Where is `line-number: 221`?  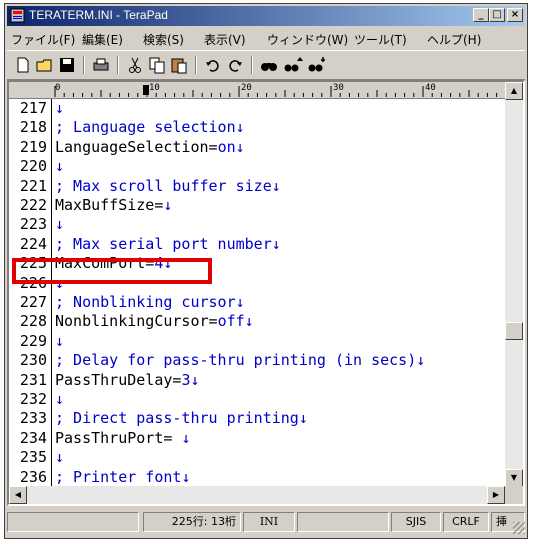
line-number: 221 is located at coordinates (33, 185).